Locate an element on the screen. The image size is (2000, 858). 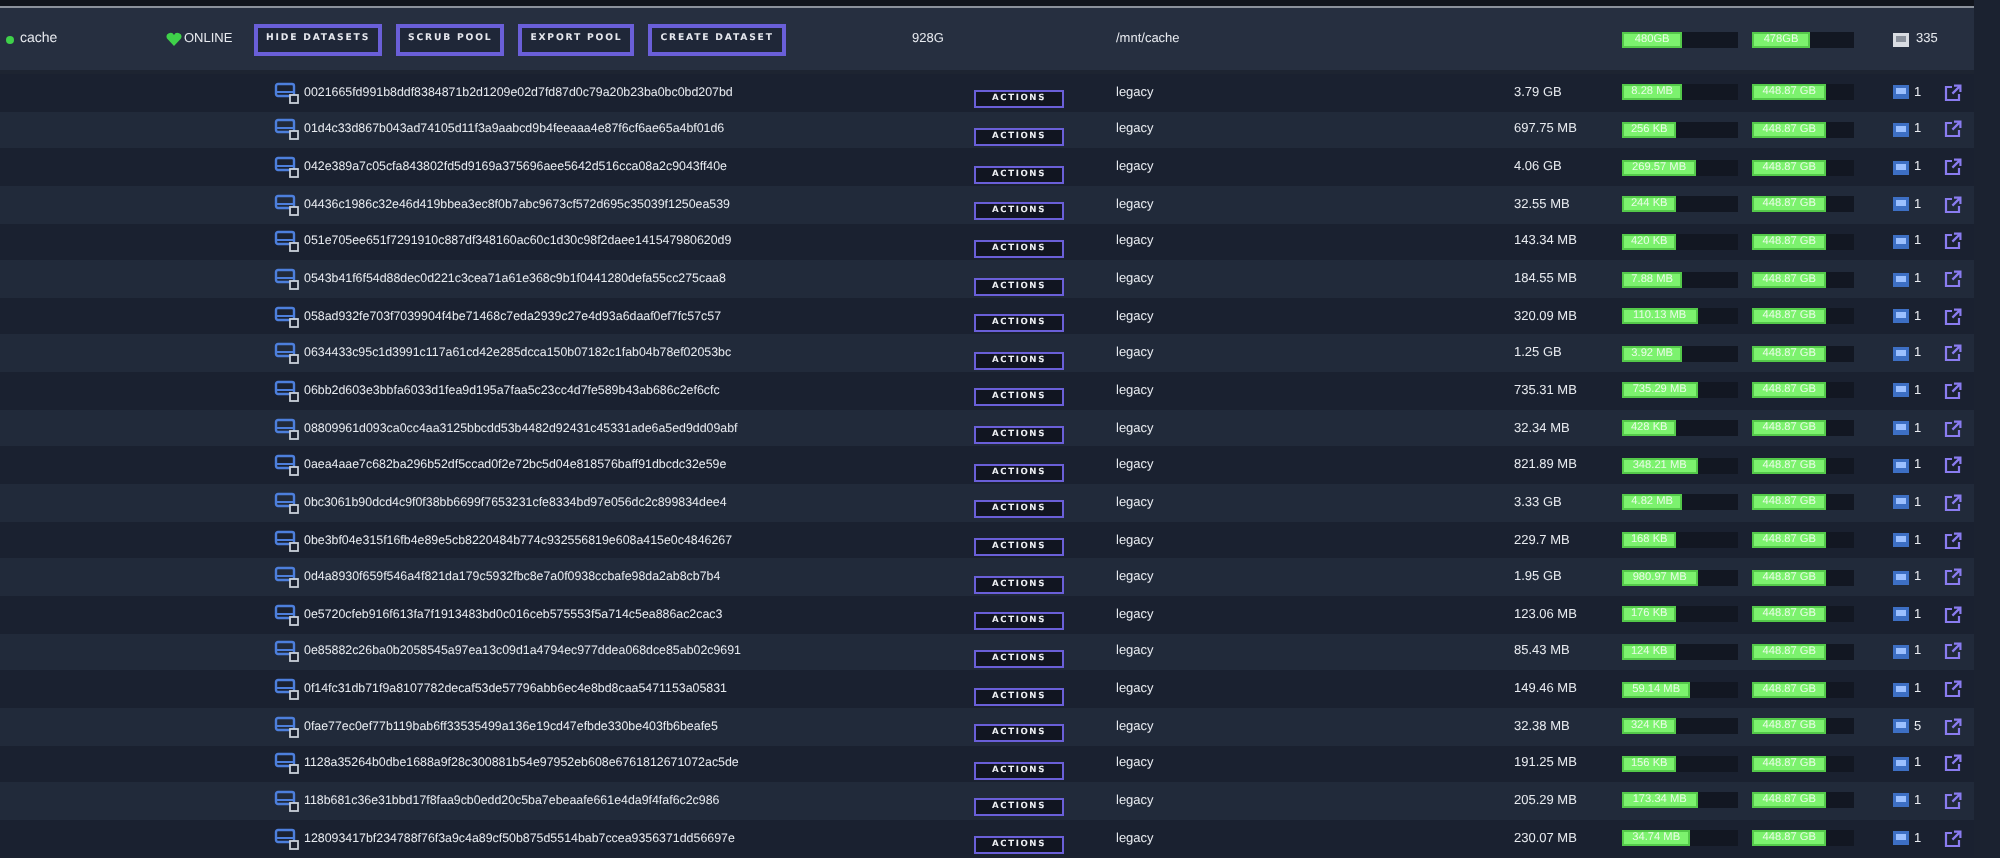
heart-icon is located at coordinates (174, 39).